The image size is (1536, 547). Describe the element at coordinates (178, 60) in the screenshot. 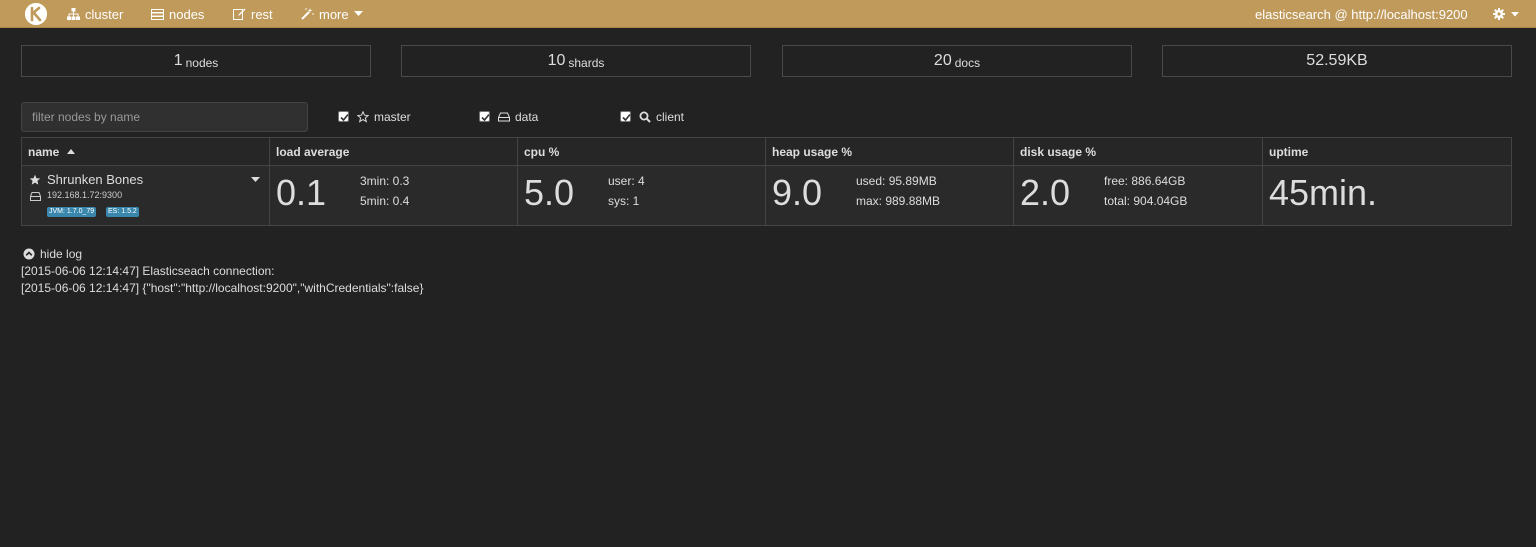

I see `stat-nodes-count: 1` at that location.